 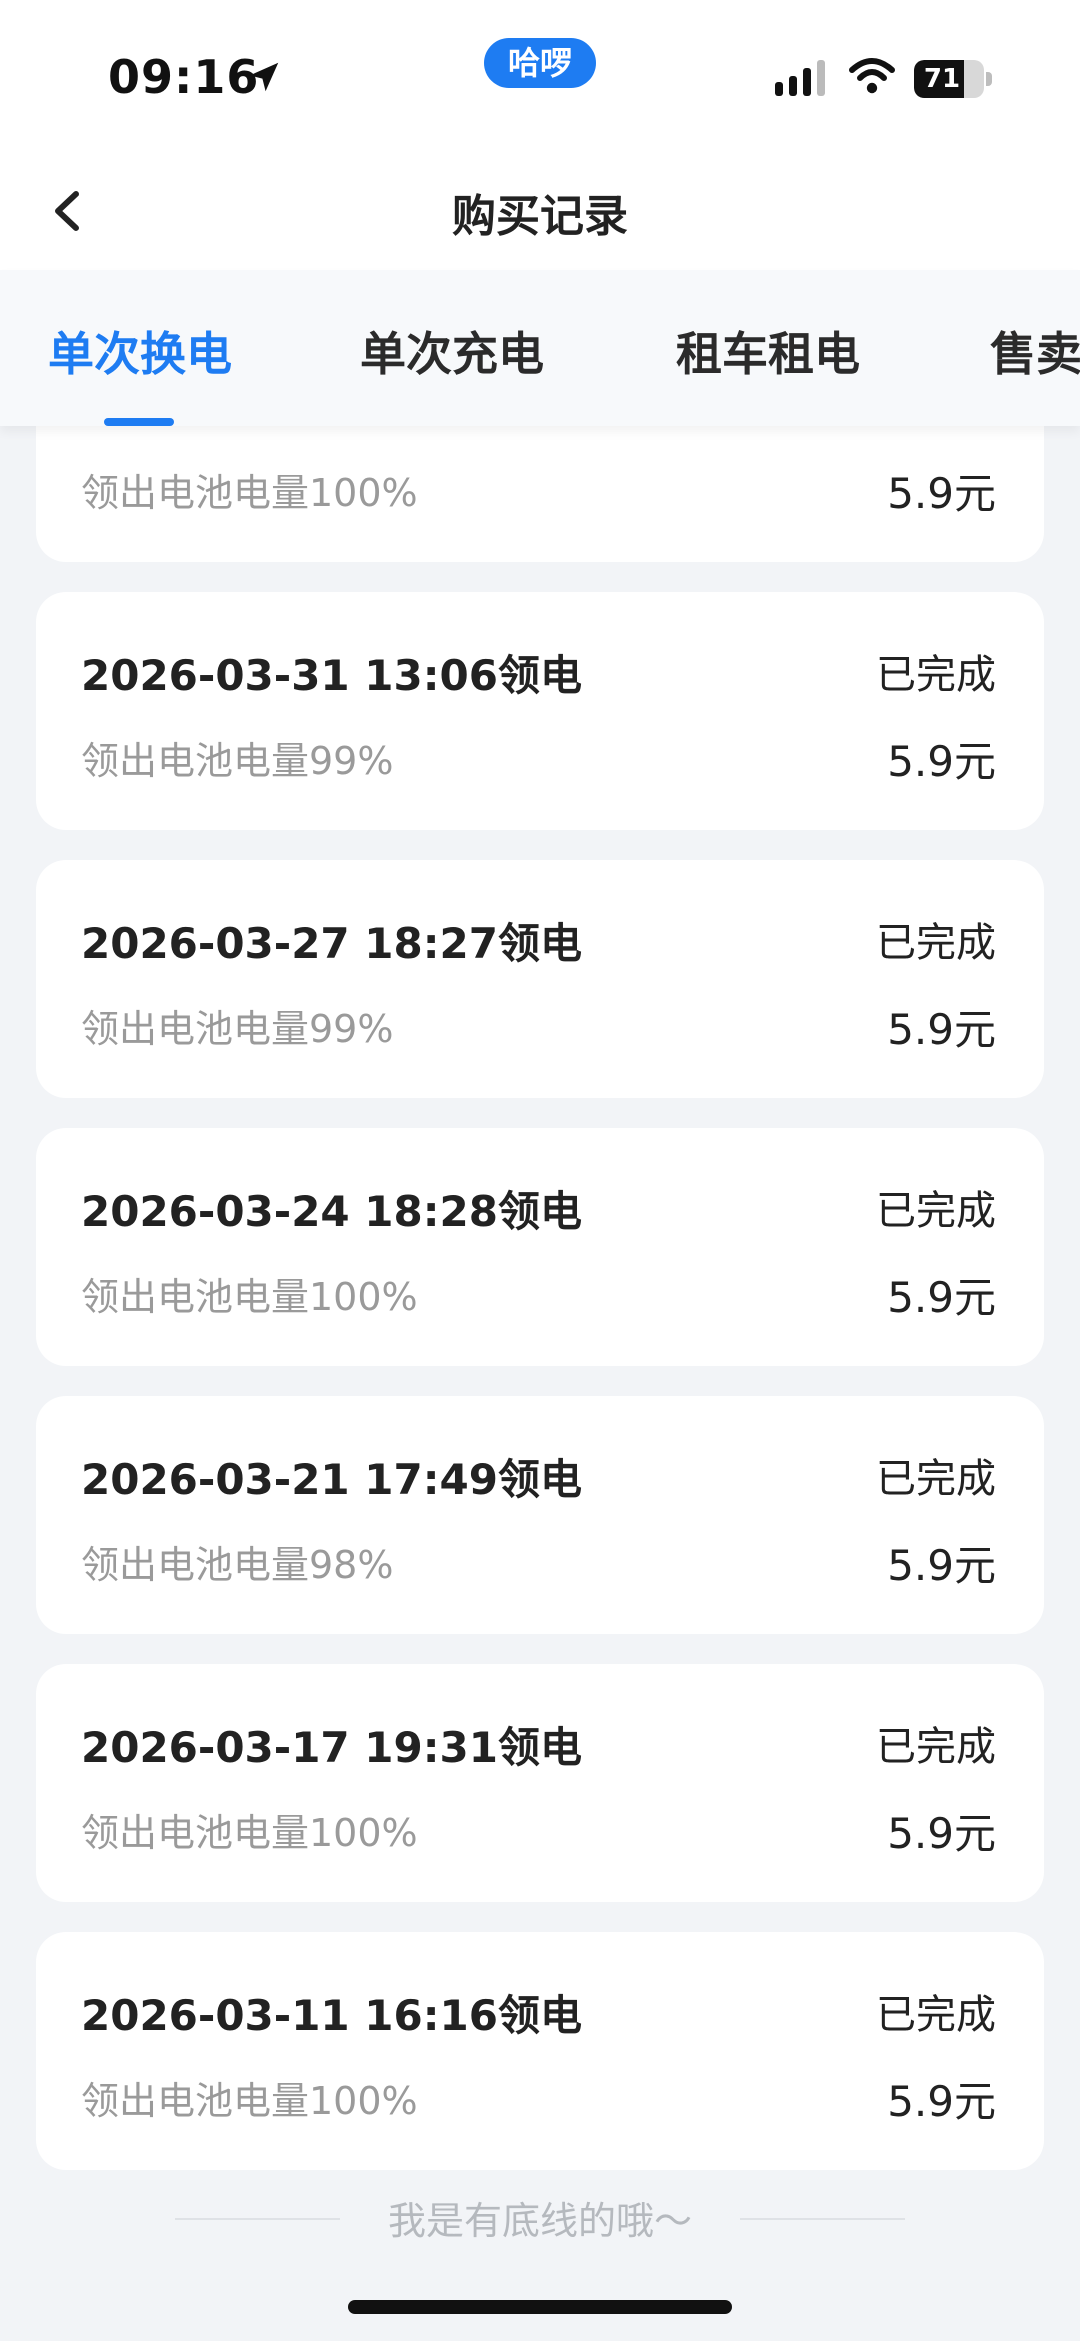 What do you see at coordinates (331, 1479) in the screenshot?
I see `record-title: 2026-03-21 17:49领电` at bounding box center [331, 1479].